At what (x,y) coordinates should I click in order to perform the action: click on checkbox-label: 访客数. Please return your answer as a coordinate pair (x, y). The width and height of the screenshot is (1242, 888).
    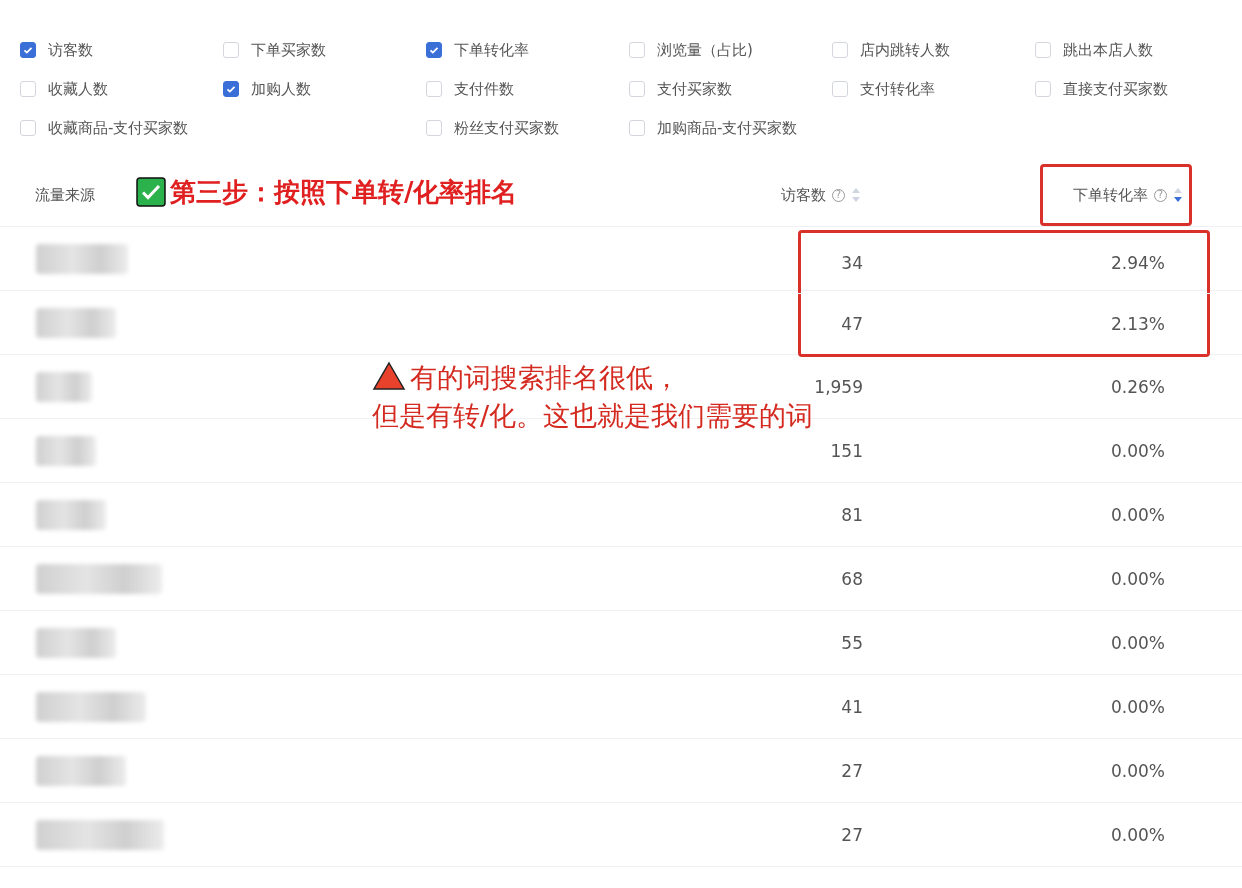
    Looking at the image, I should click on (70, 50).